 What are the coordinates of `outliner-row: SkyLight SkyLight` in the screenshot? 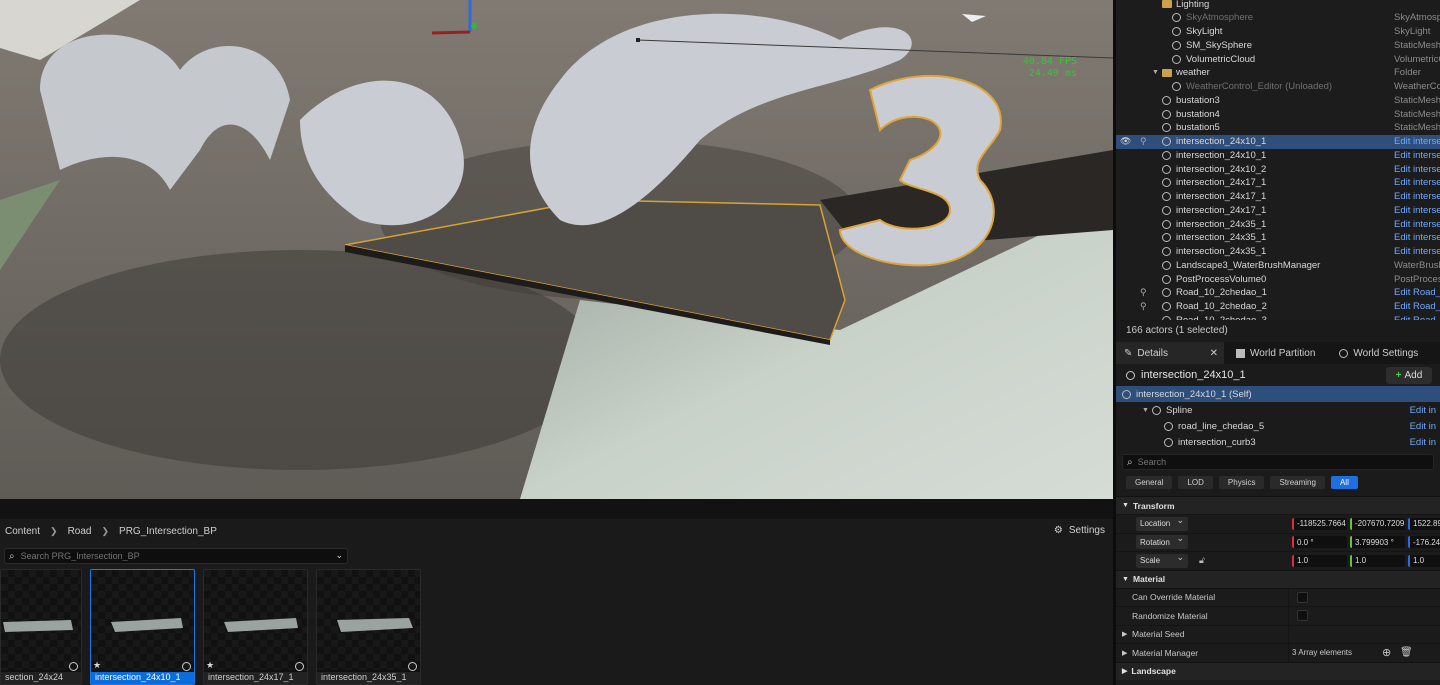 It's located at (1278, 32).